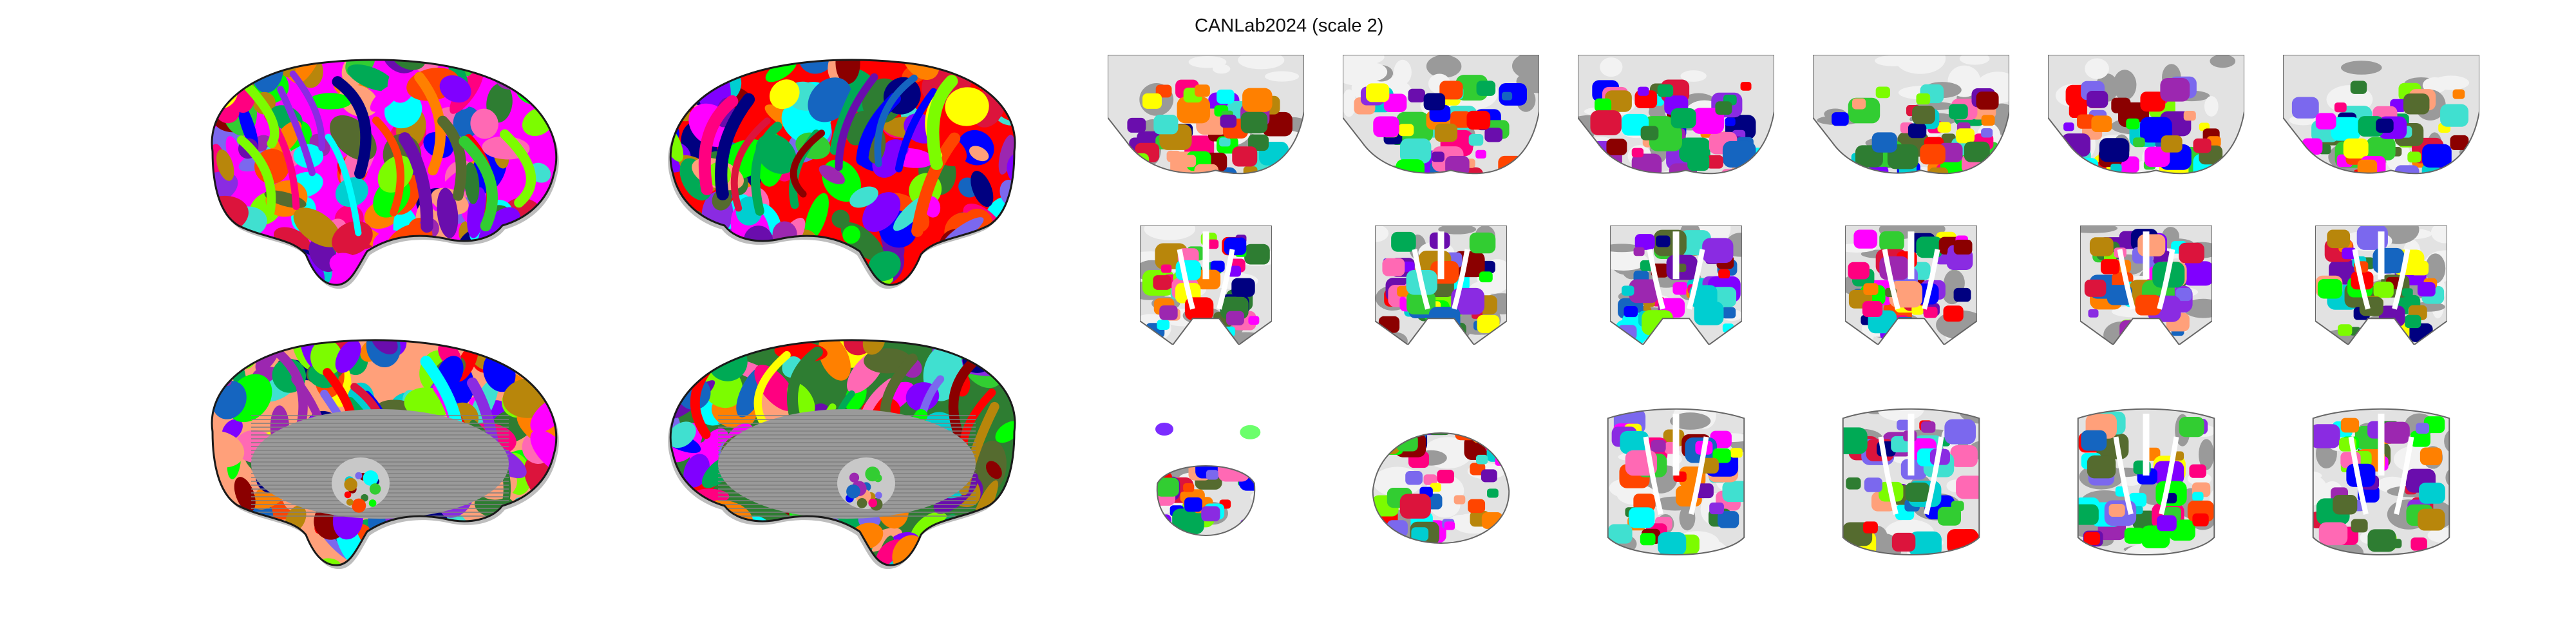  What do you see at coordinates (377, 447) in the screenshot?
I see `brain-surface-medial-left` at bounding box center [377, 447].